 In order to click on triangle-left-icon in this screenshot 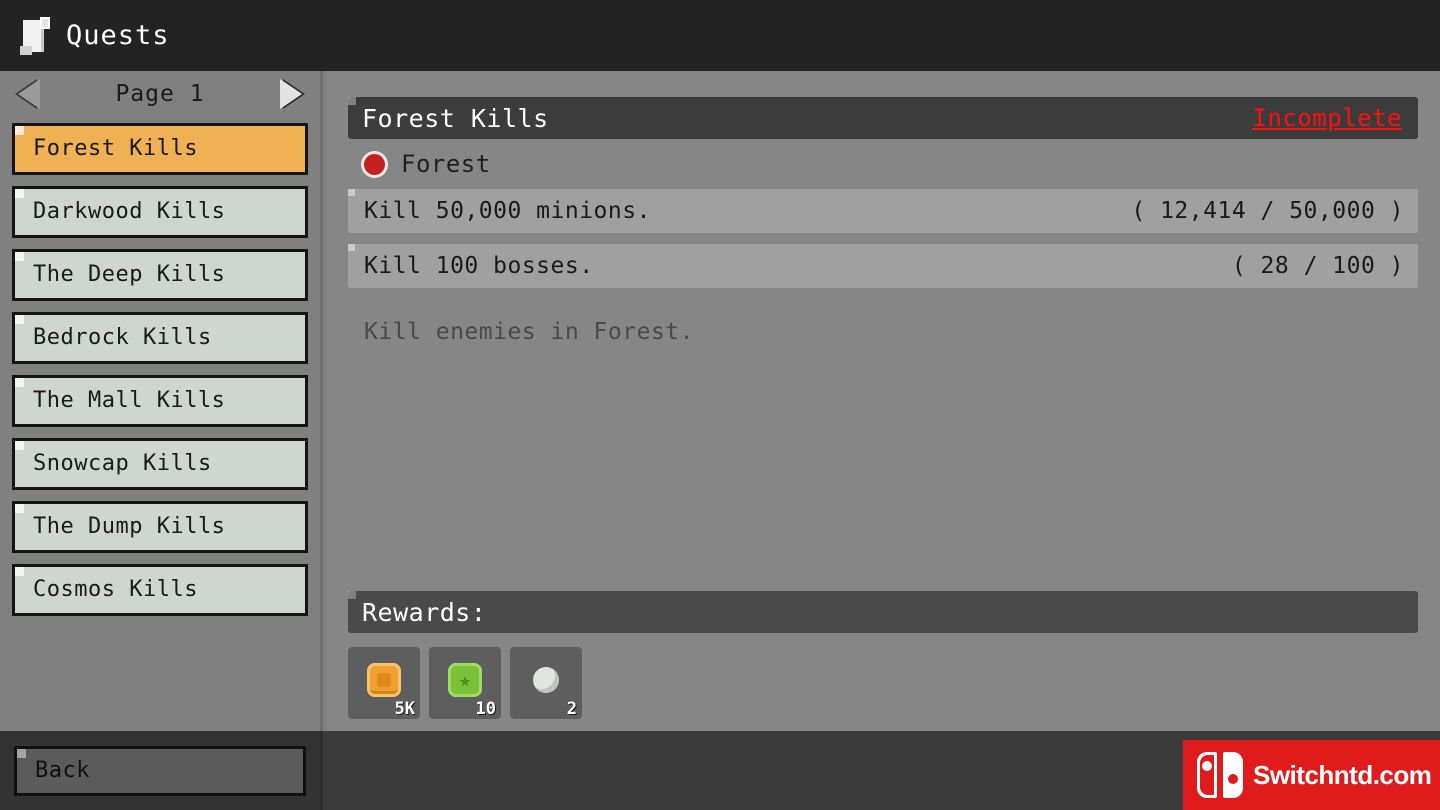, I will do `click(29, 94)`.